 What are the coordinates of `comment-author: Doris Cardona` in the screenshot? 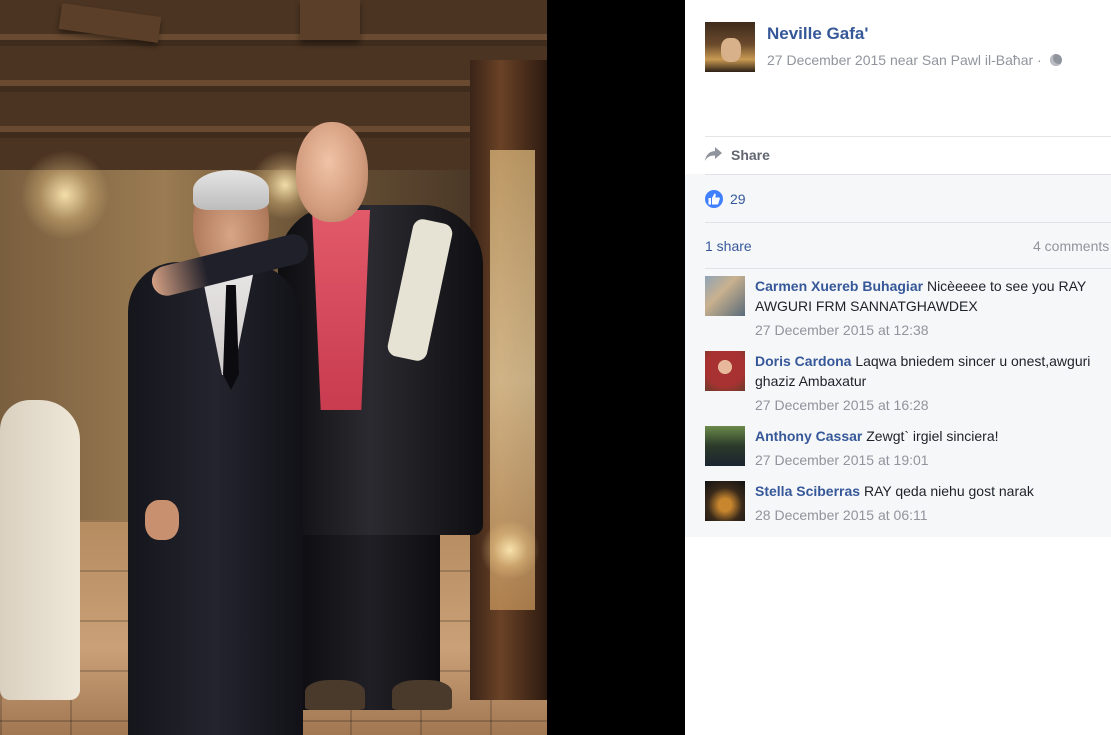 It's located at (803, 361).